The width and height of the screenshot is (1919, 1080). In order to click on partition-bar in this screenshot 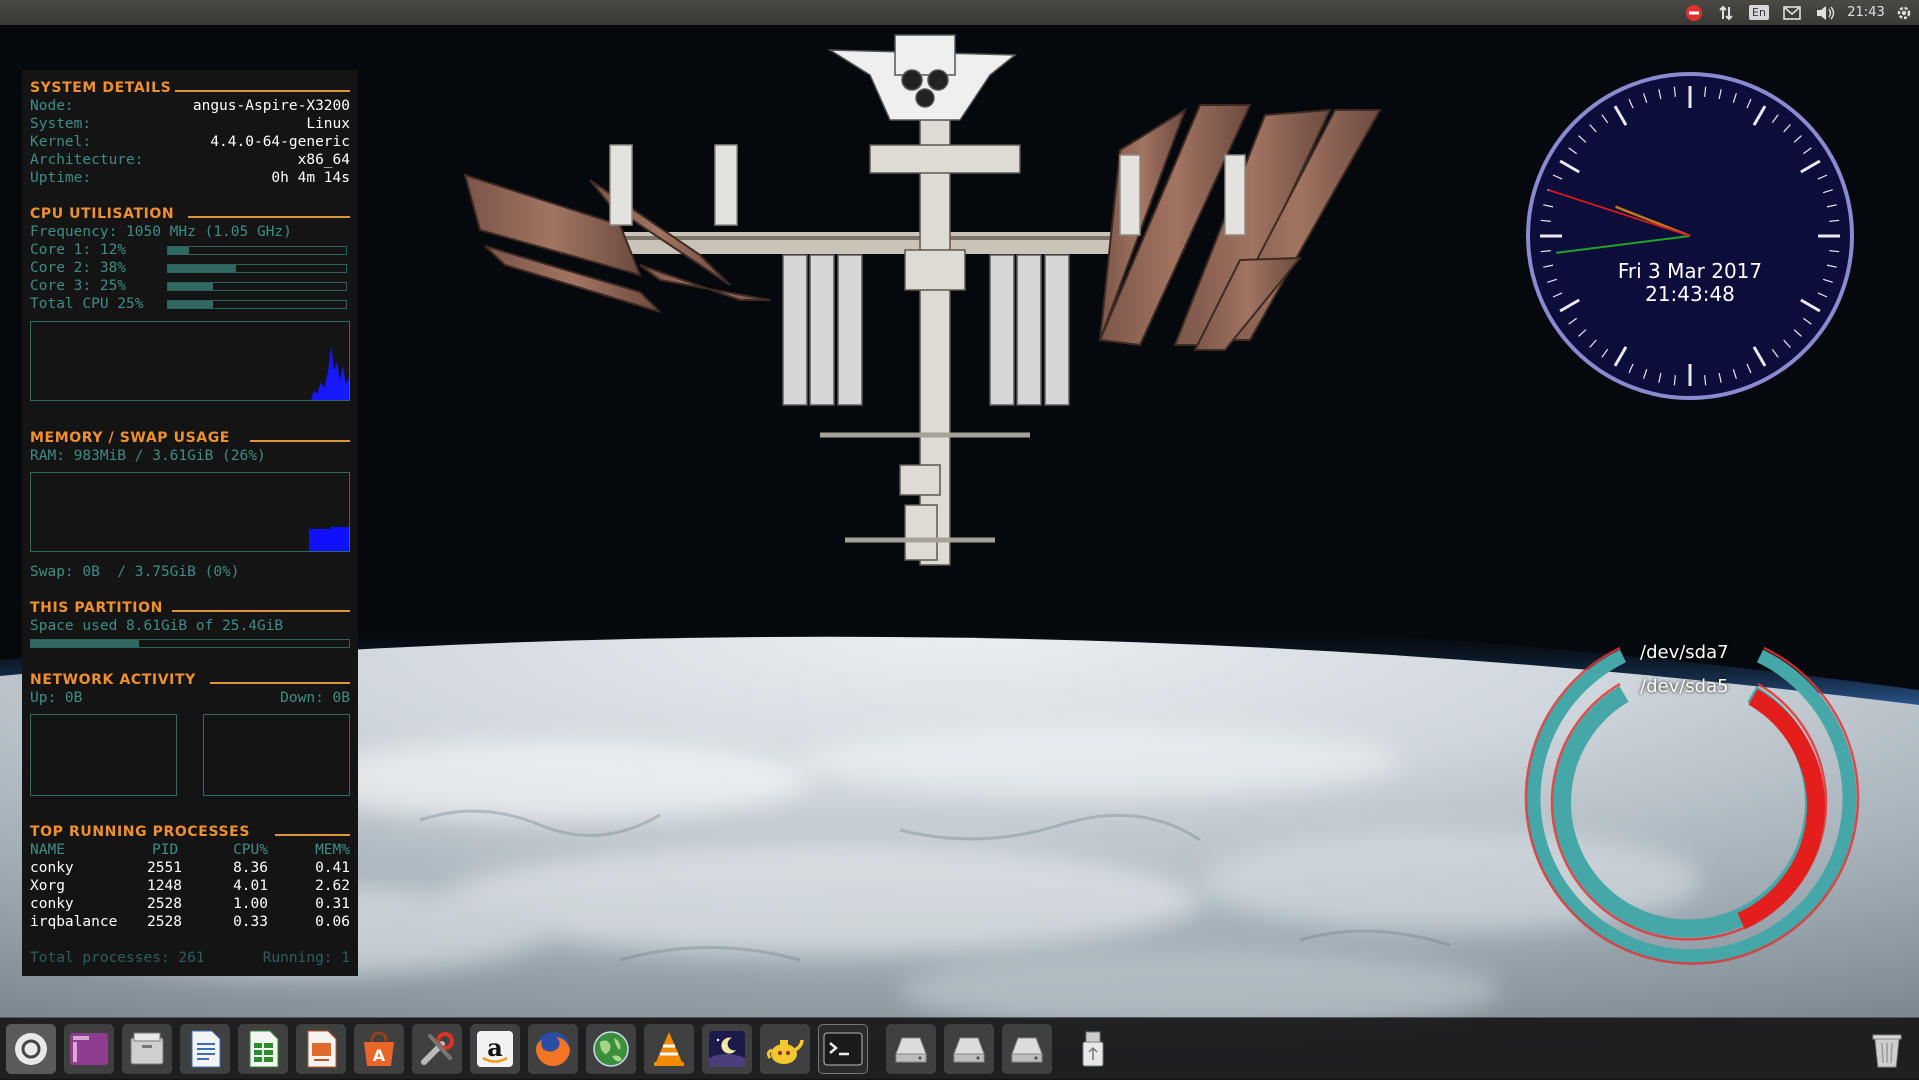, I will do `click(190, 643)`.